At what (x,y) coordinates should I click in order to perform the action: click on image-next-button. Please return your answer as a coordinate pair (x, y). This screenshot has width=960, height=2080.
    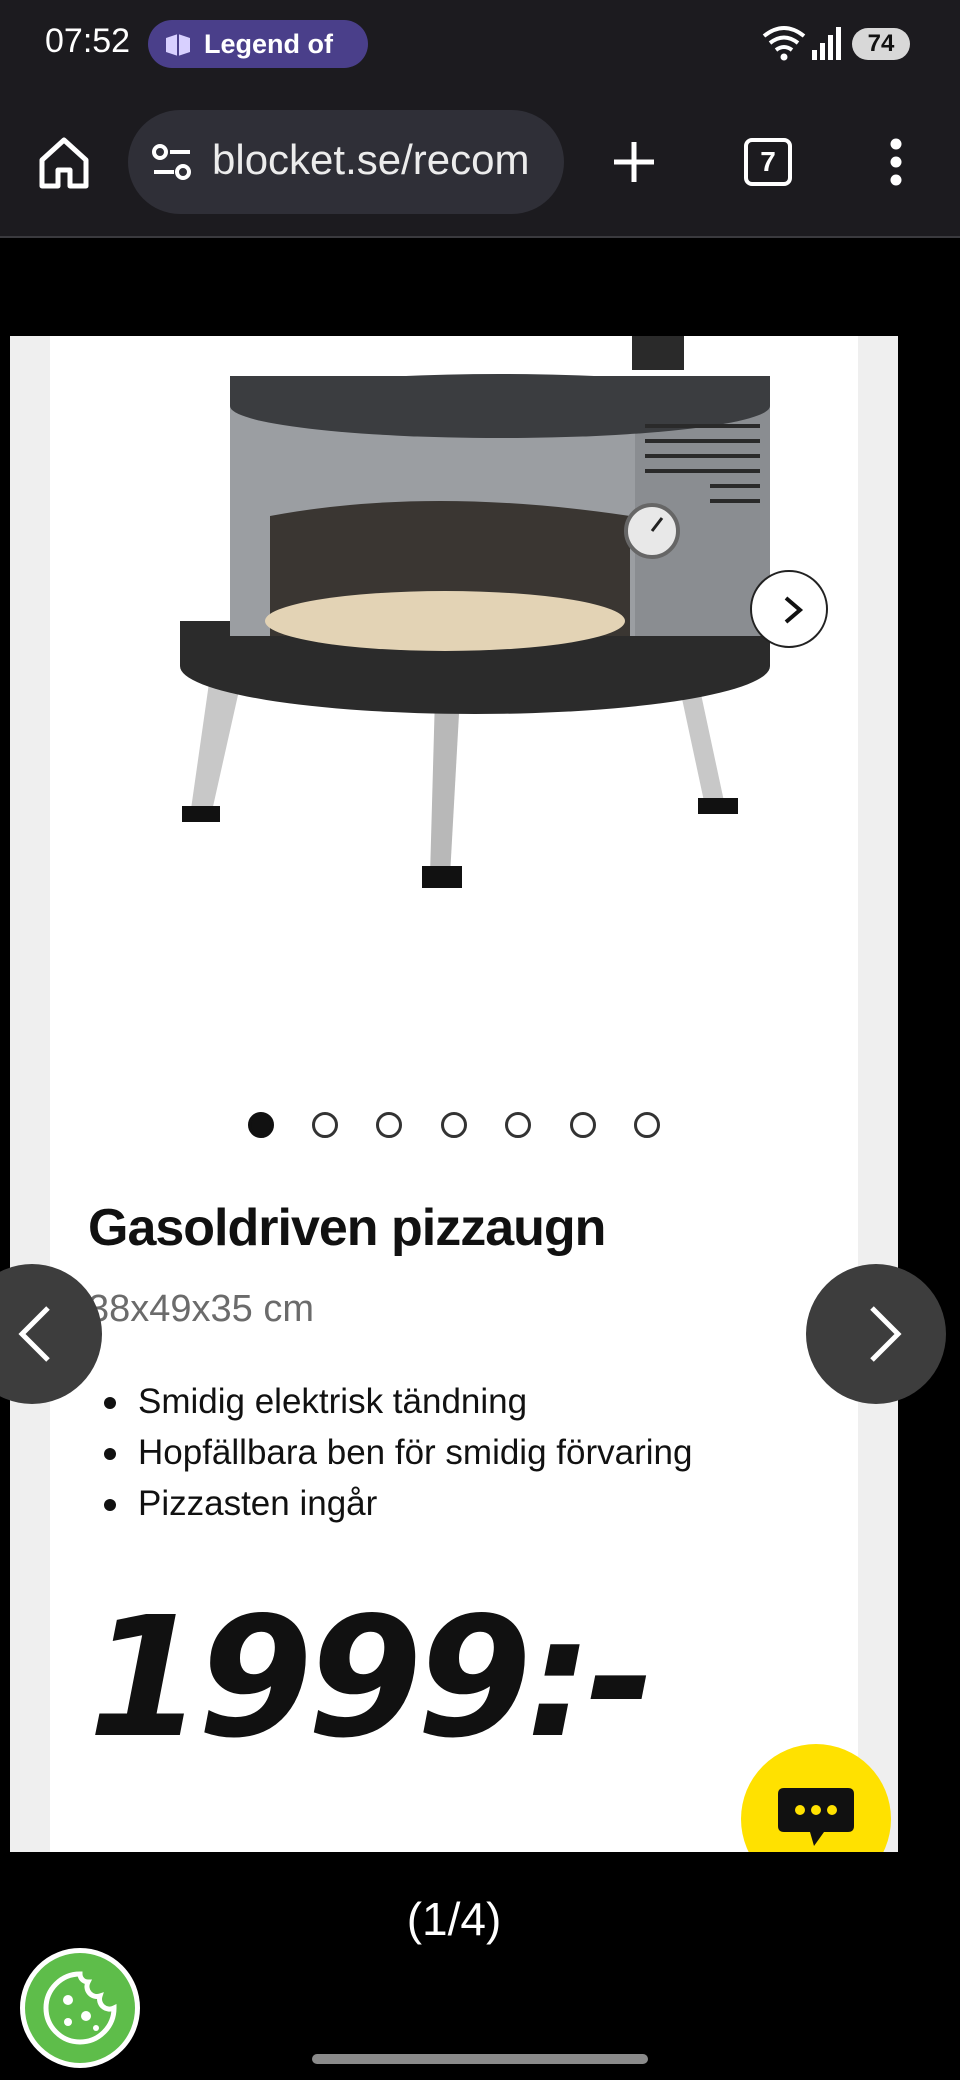
    Looking at the image, I should click on (789, 609).